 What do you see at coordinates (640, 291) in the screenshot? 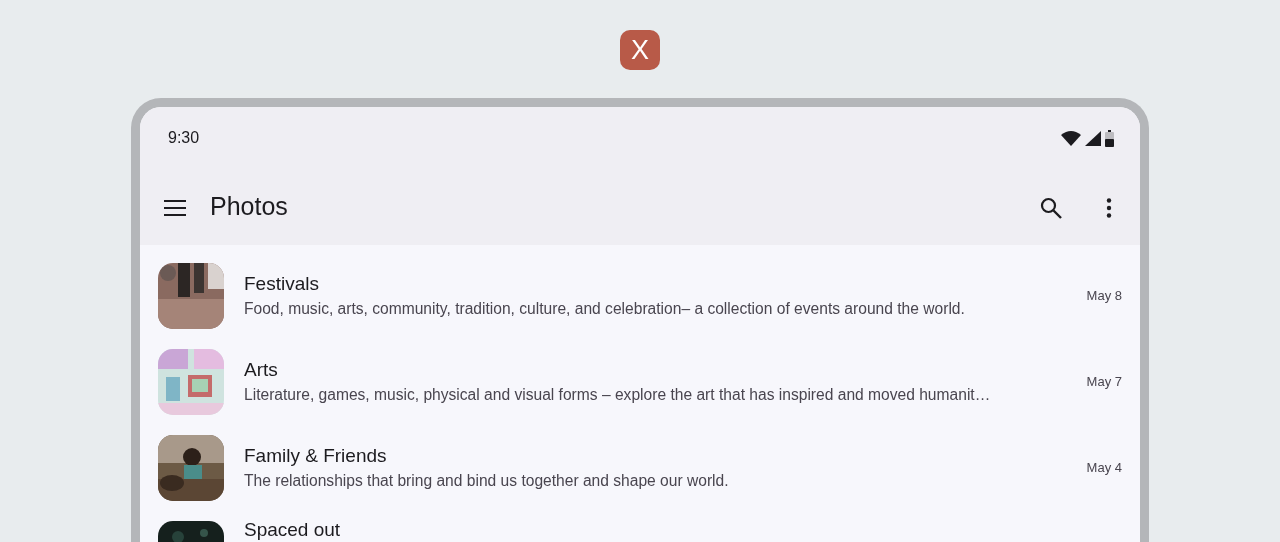
I see `list-item: Festivals Food, music, arts, community, tradition, culture, and celebration– a collection of events around the world. May 8` at bounding box center [640, 291].